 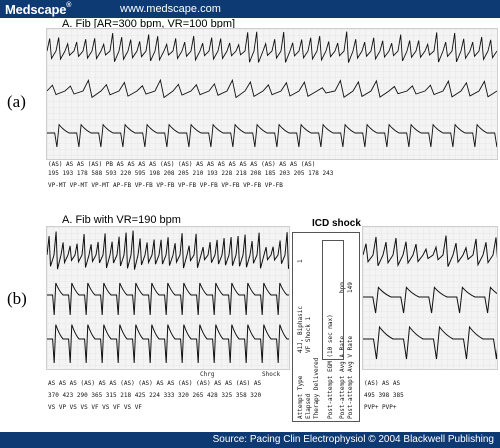 What do you see at coordinates (350, 287) in the screenshot?
I see `rate-value: 149` at bounding box center [350, 287].